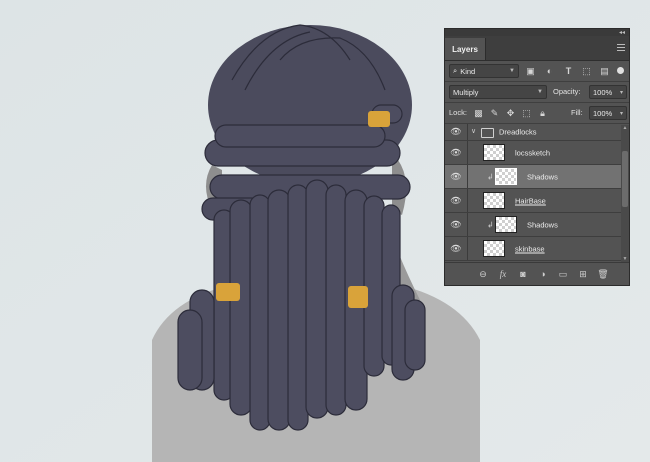 The height and width of the screenshot is (462, 650). What do you see at coordinates (621, 47) in the screenshot?
I see `panel-menu-icon` at bounding box center [621, 47].